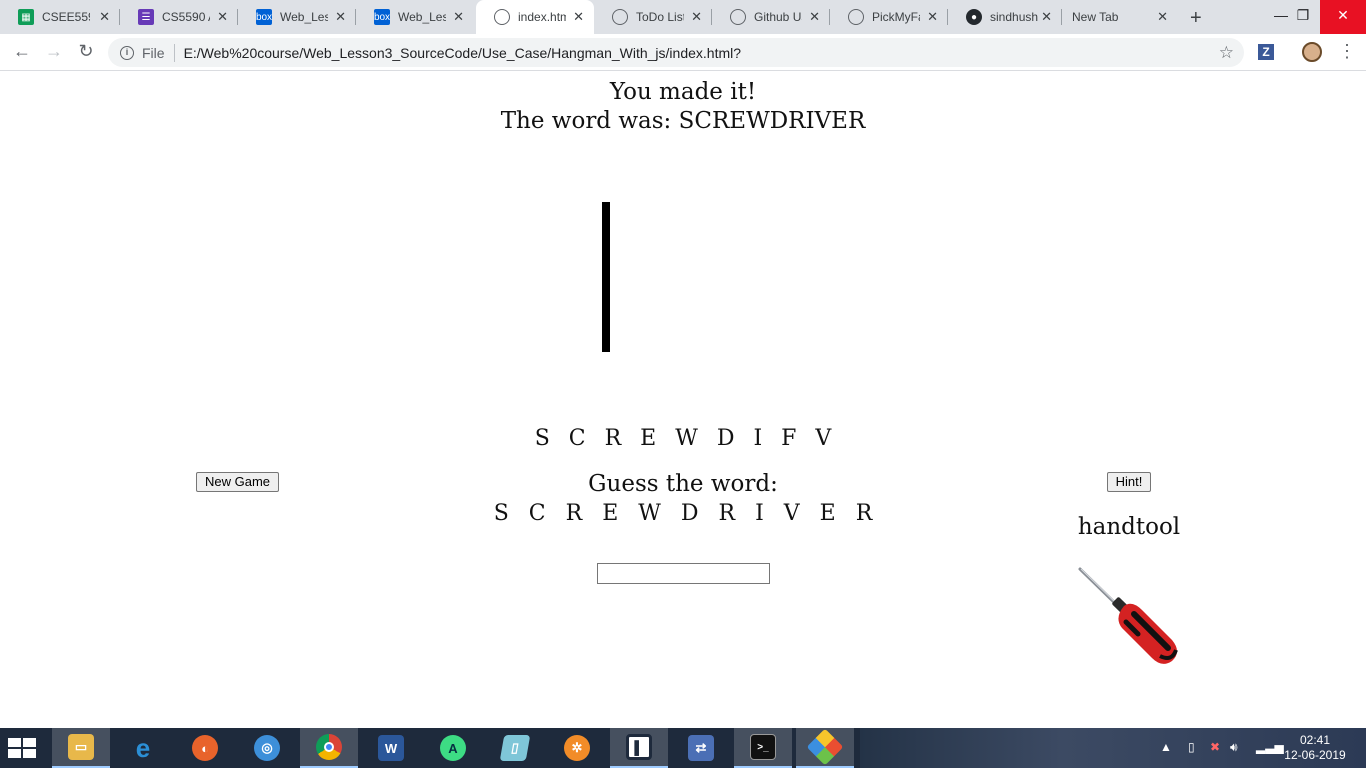 The height and width of the screenshot is (768, 1366). What do you see at coordinates (143, 748) in the screenshot?
I see `internet-explorer-icon: e` at bounding box center [143, 748].